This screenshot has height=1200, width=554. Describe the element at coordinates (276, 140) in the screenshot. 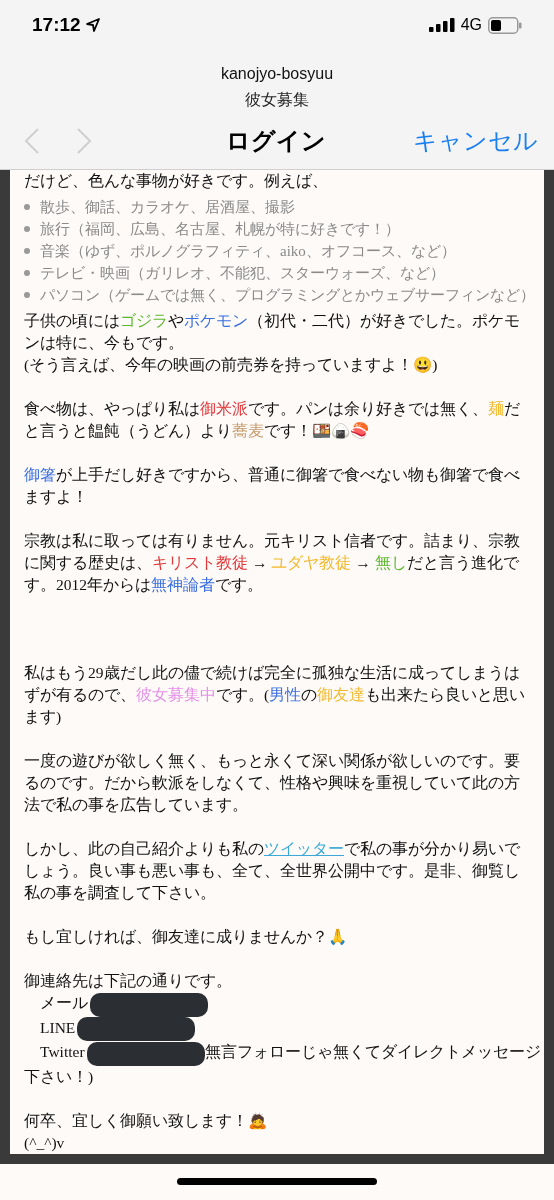

I see `nav-title: ログイン` at that location.